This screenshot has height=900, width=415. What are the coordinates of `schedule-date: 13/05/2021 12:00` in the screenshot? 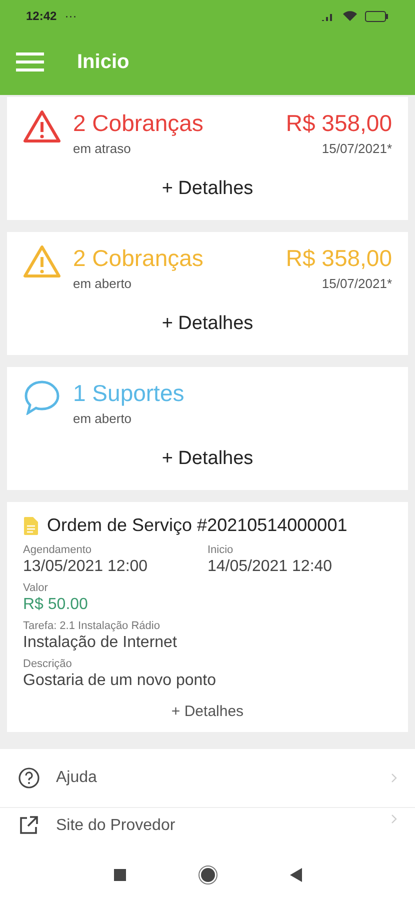 It's located at (86, 567).